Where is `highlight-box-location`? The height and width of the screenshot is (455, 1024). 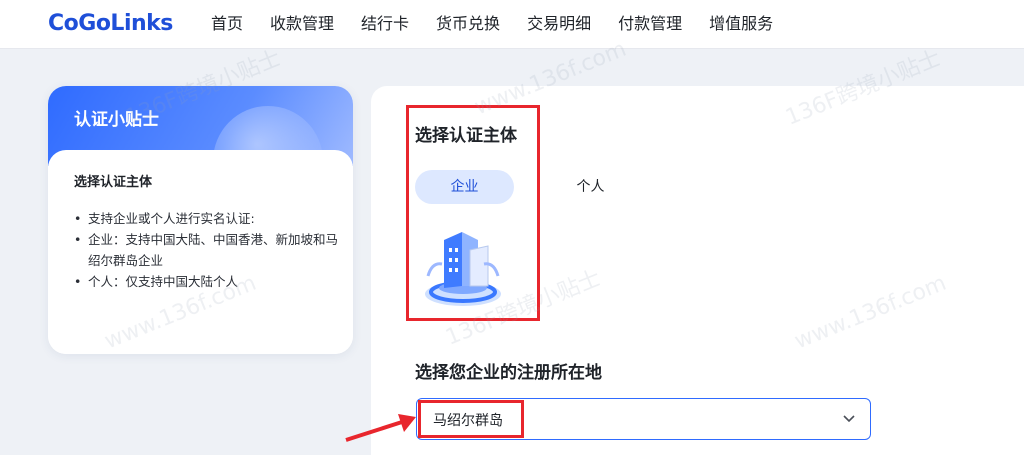 highlight-box-location is located at coordinates (471, 419).